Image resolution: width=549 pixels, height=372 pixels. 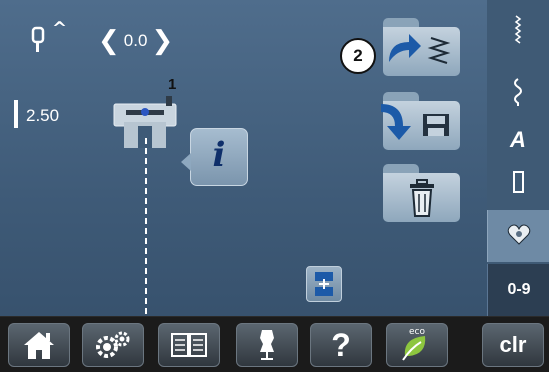 I want to click on straight-stitch-icon, so click(x=518, y=29).